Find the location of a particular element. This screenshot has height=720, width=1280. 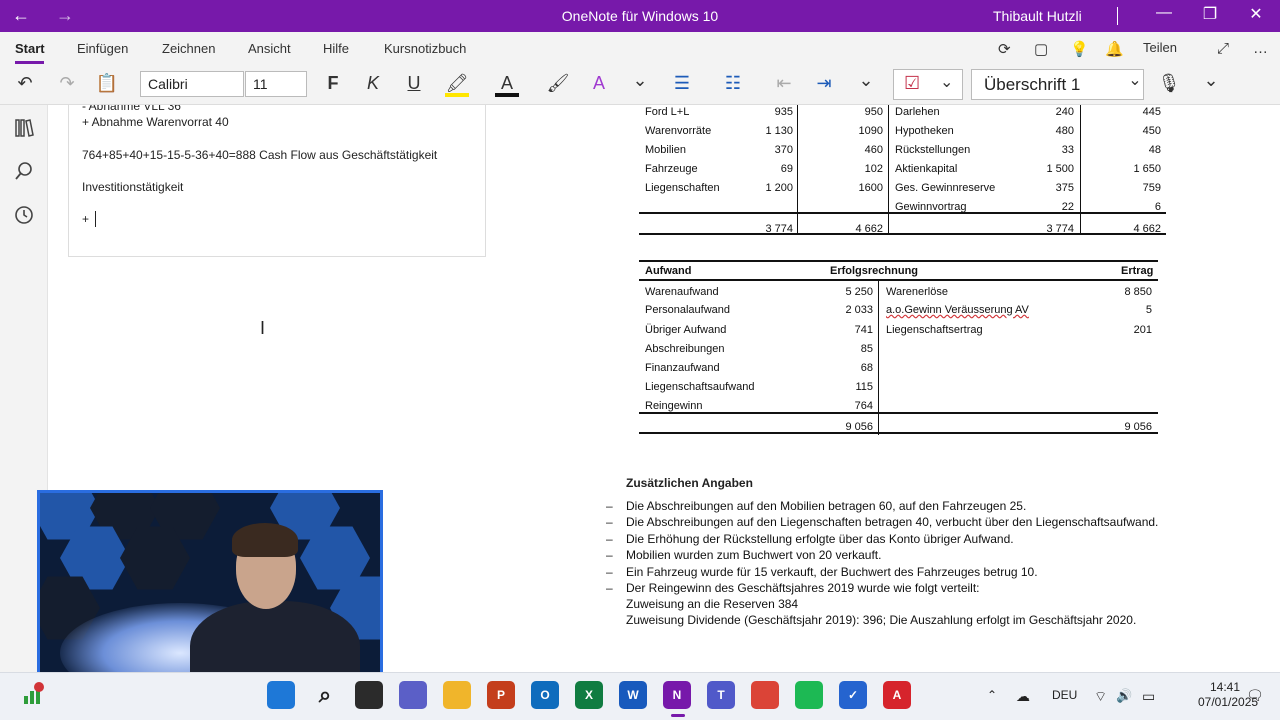

bilanz-value: 460 is located at coordinates (873, 150).